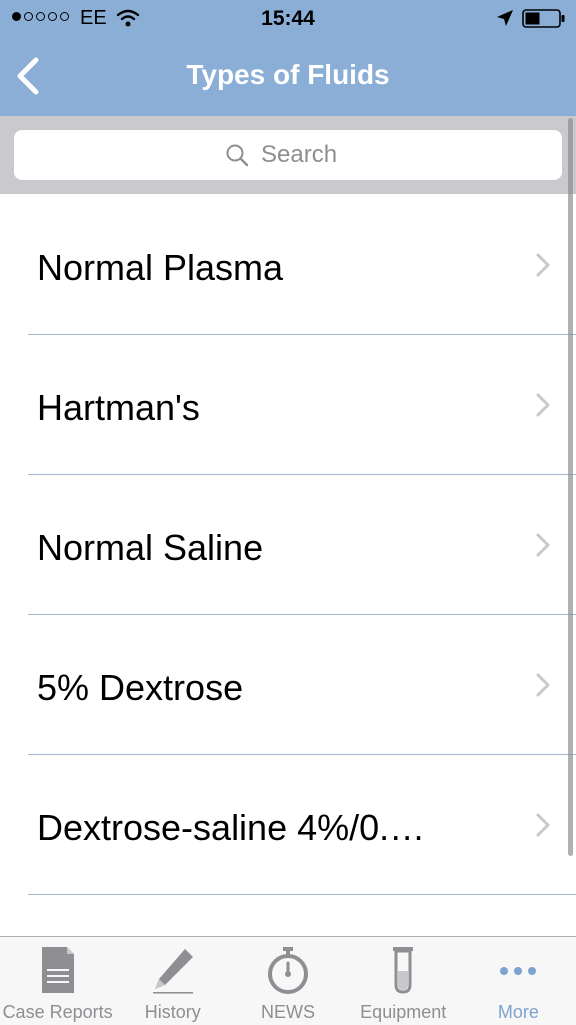 This screenshot has height=1025, width=576. What do you see at coordinates (288, 970) in the screenshot?
I see `stopwatch-icon` at bounding box center [288, 970].